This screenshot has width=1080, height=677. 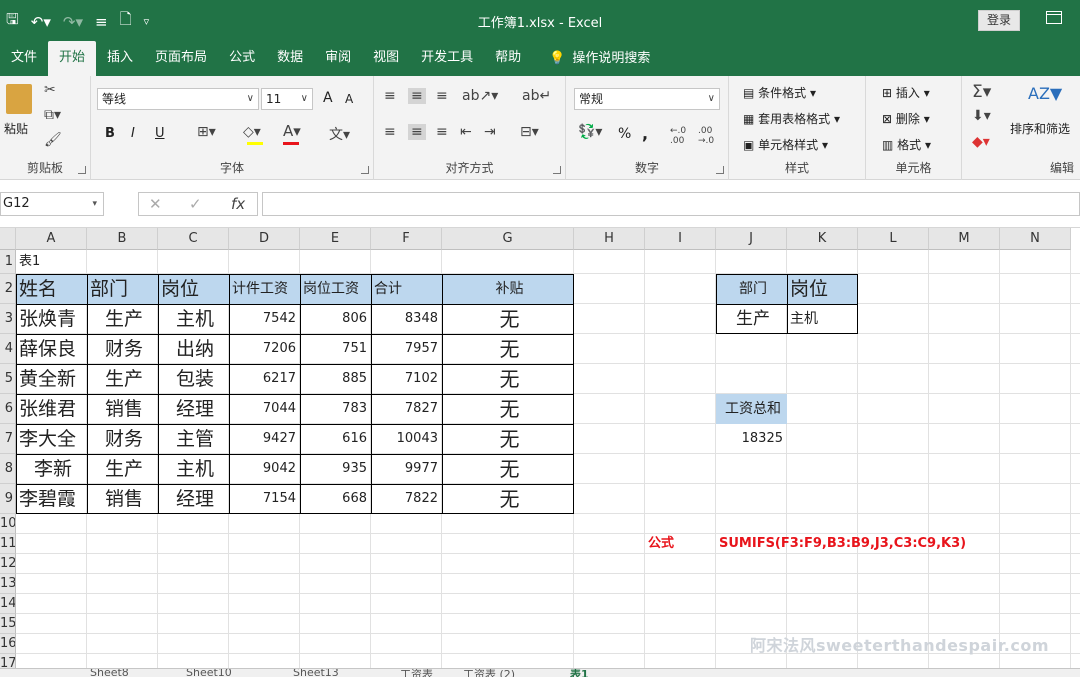 I want to click on fill-color-icon: ◇▾, so click(x=252, y=132).